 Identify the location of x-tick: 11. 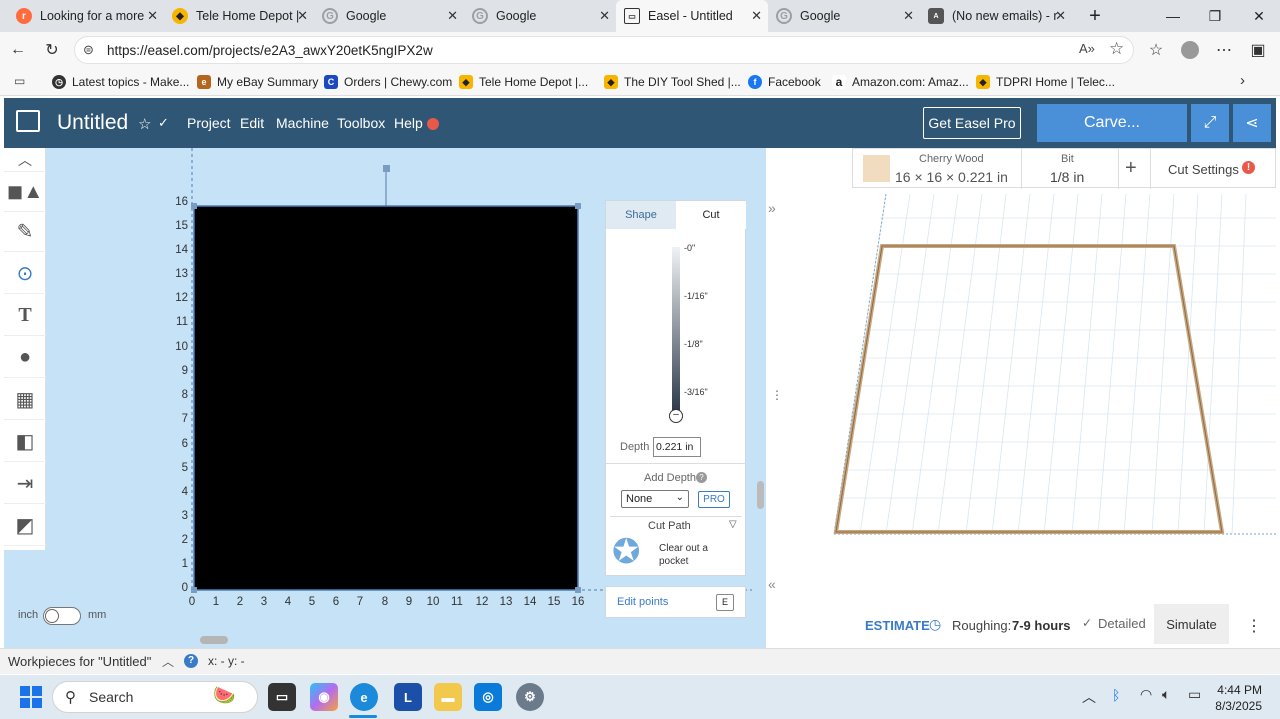
(457, 602).